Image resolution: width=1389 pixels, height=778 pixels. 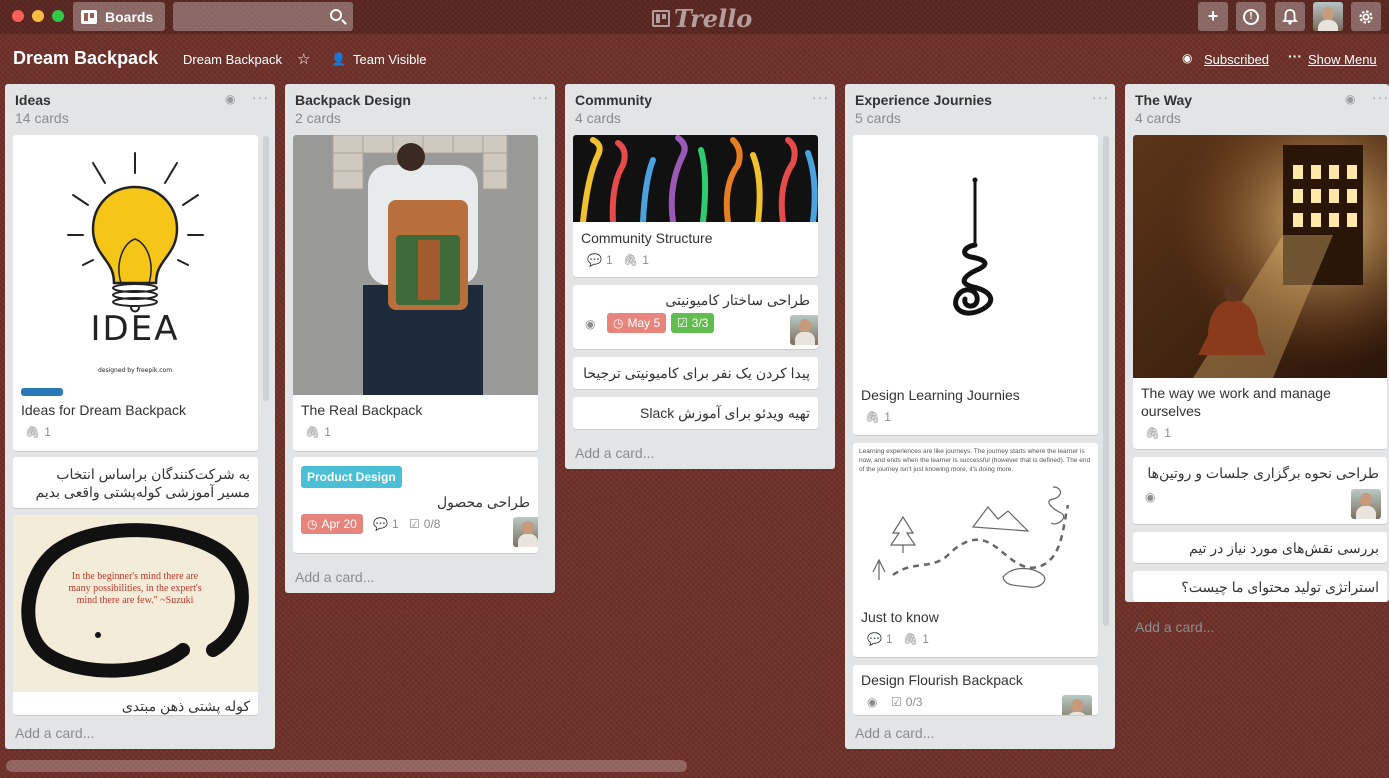 I want to click on board-title: Dream Backpack, so click(x=85, y=58).